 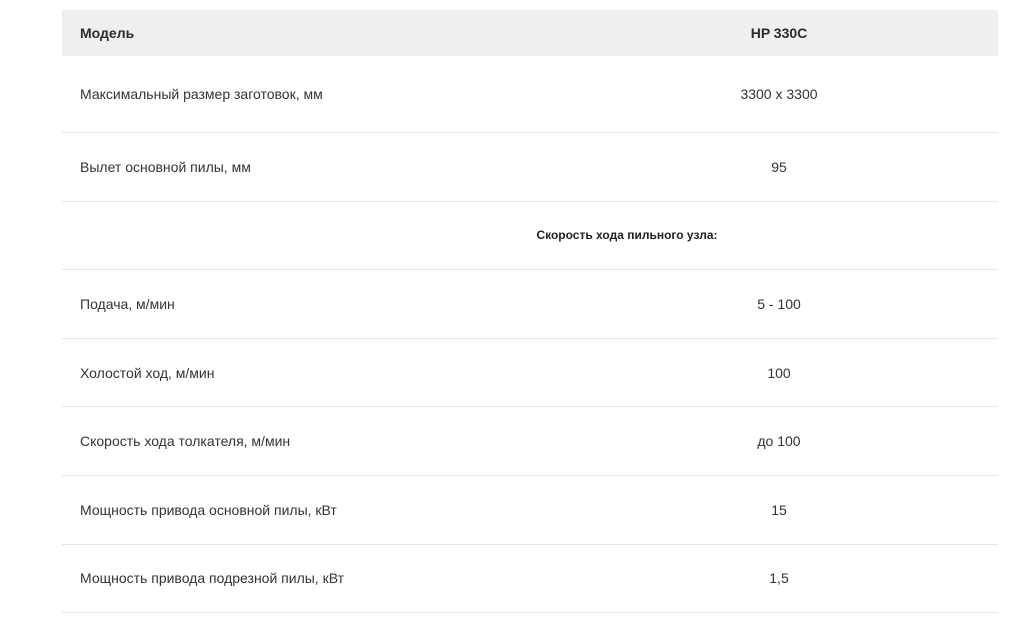 I want to click on table-row: Мощность привода подрезной пилы, кВт 1,5, so click(x=530, y=579).